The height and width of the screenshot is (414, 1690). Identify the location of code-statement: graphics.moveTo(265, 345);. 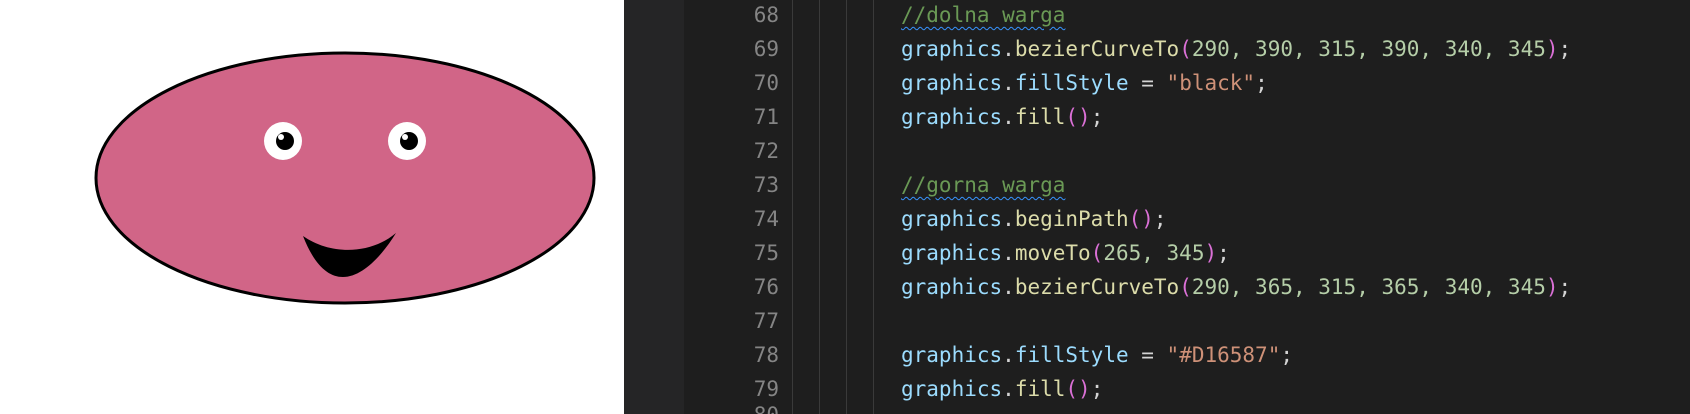
(1065, 253).